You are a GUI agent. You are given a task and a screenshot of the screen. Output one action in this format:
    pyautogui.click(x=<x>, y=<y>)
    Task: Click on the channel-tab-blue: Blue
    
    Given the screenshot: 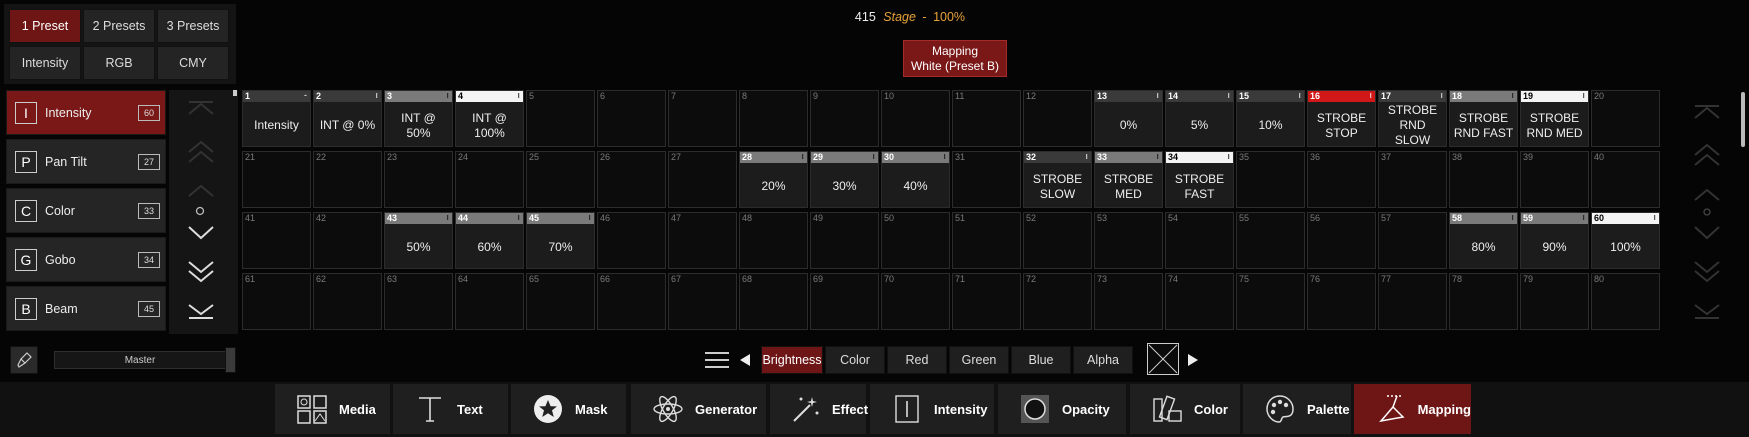 What is the action you would take?
    pyautogui.click(x=1041, y=360)
    